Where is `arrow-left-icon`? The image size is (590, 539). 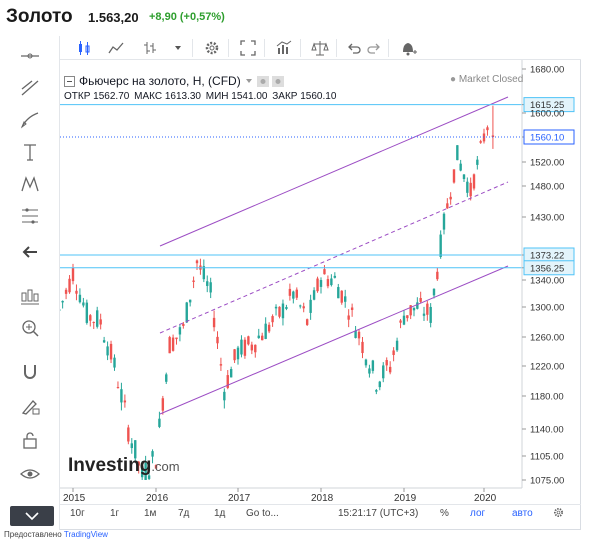
arrow-left-icon is located at coordinates (30, 252).